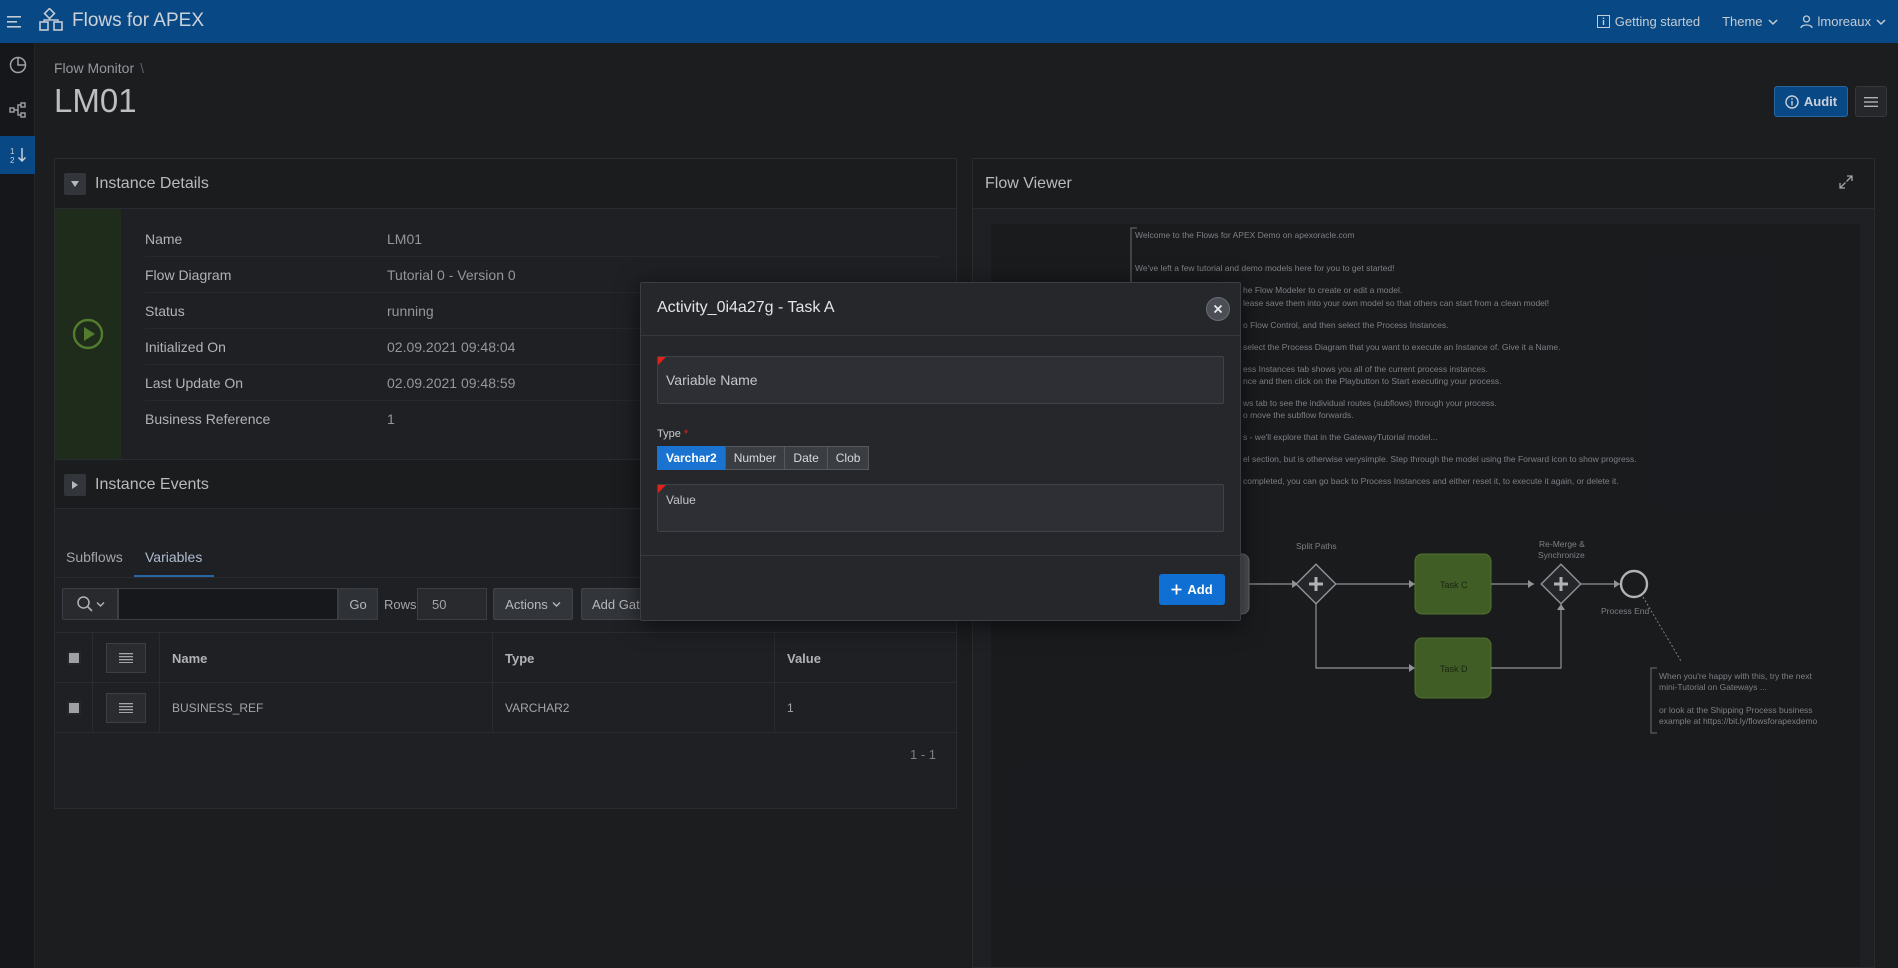 The width and height of the screenshot is (1898, 968). Describe the element at coordinates (1200, 589) in the screenshot. I see `add-label: Add` at that location.